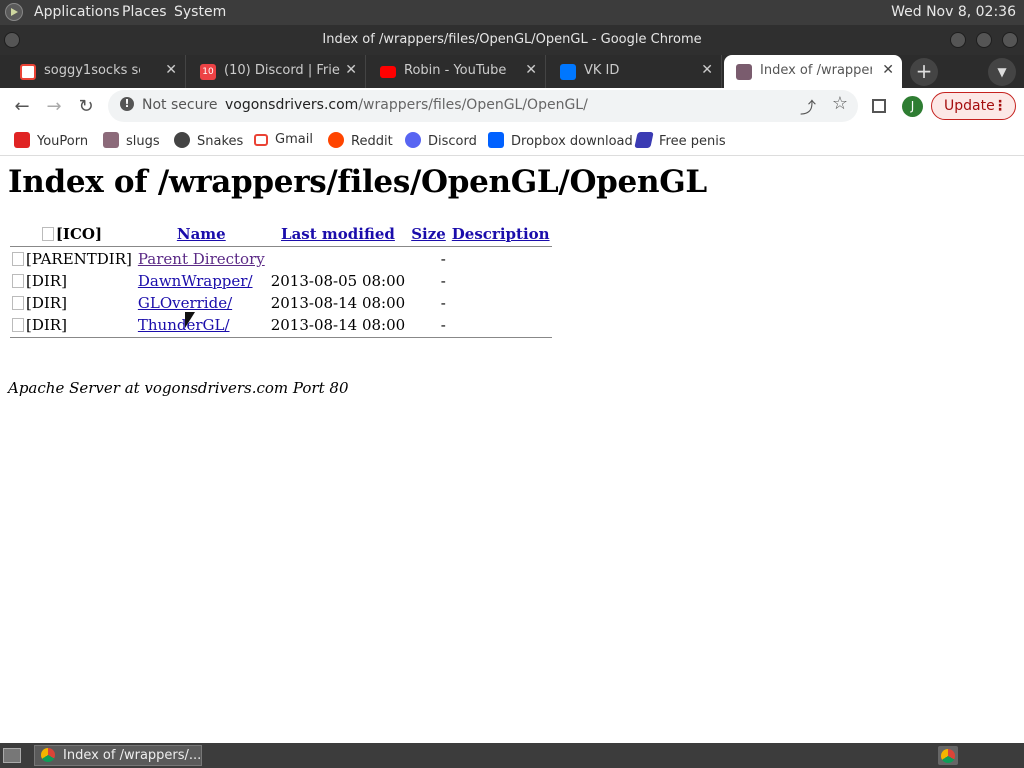  I want to click on bookmark-free-penis: Free penis, so click(680, 140).